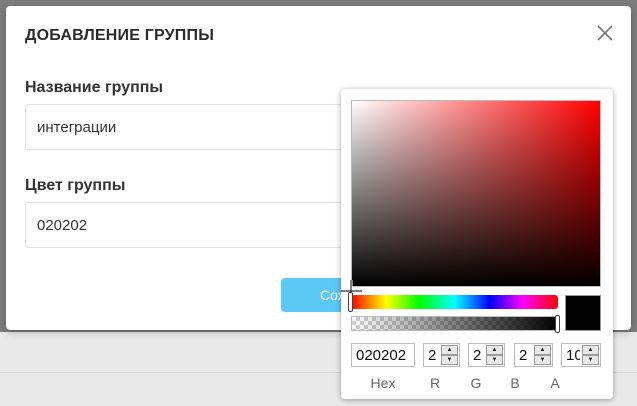  What do you see at coordinates (476, 383) in the screenshot?
I see `g-label: G` at bounding box center [476, 383].